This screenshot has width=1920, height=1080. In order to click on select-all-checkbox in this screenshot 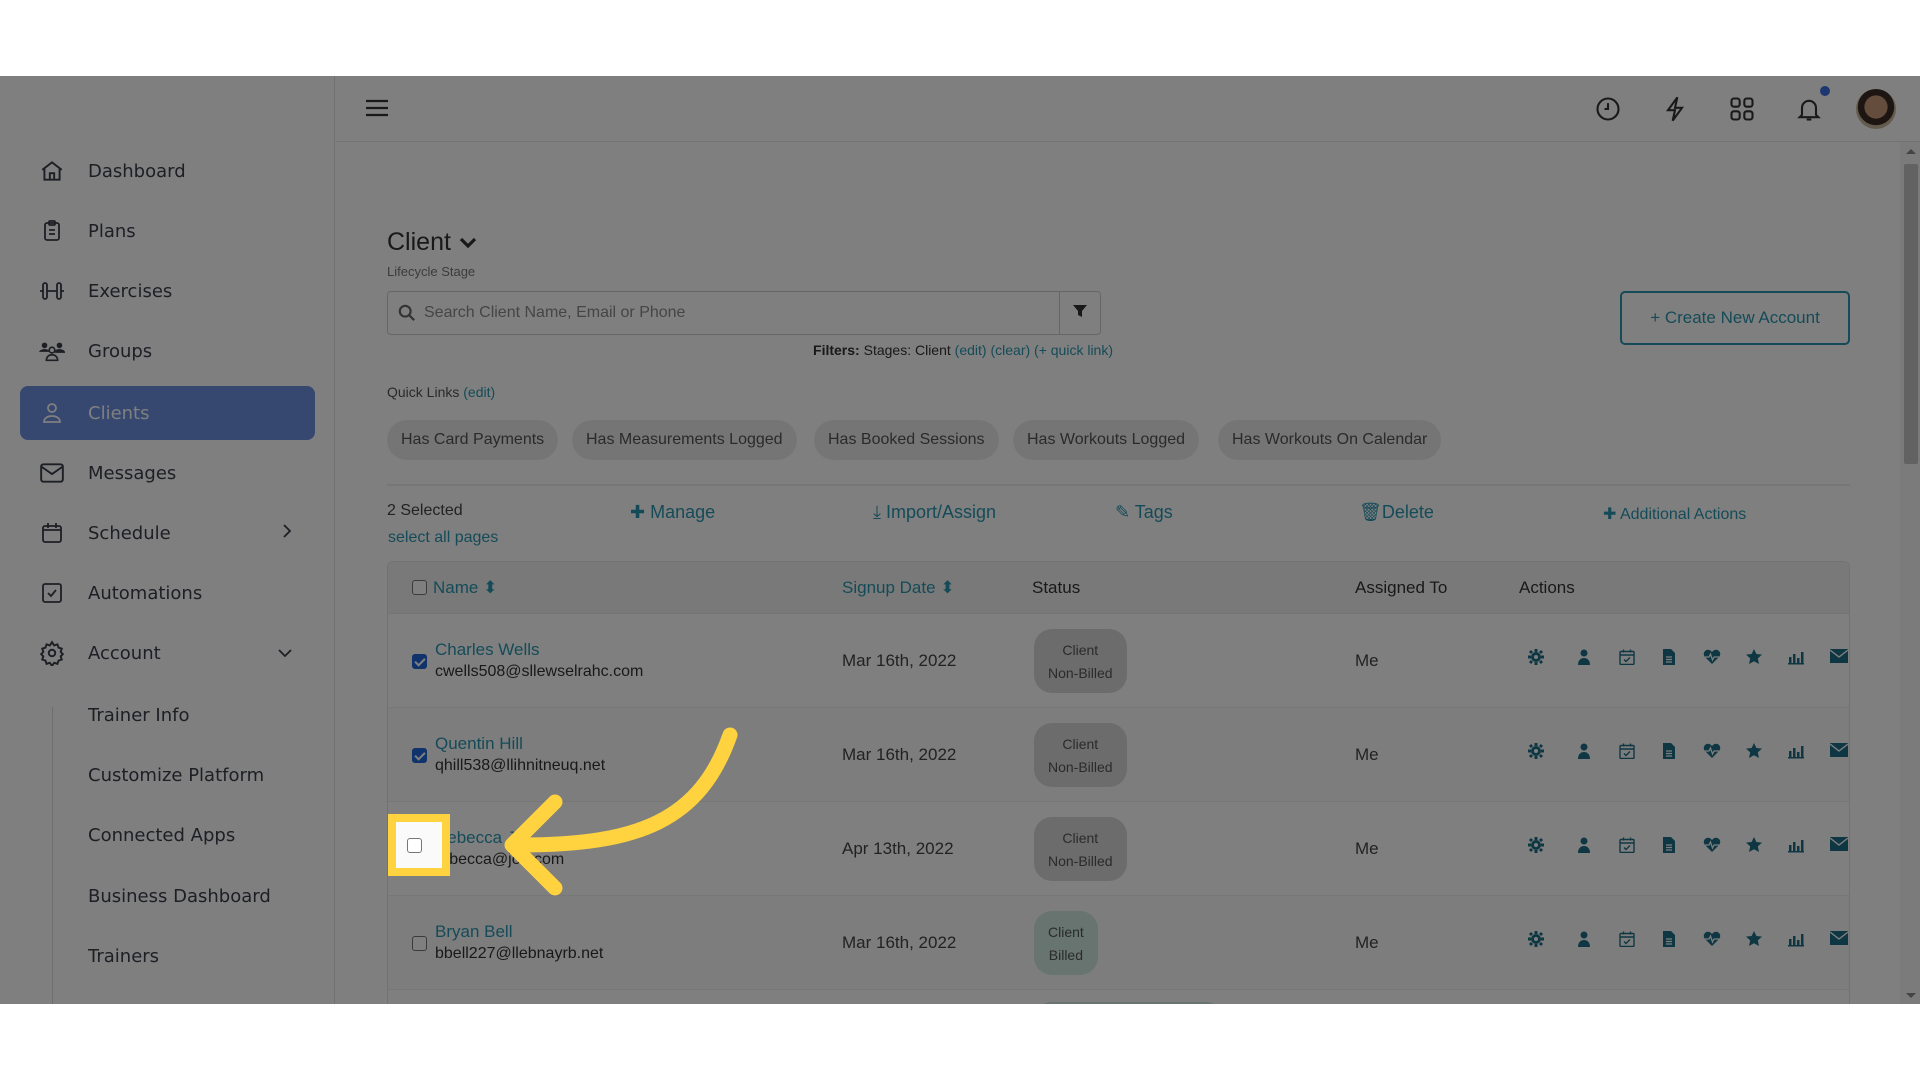, I will do `click(419, 587)`.